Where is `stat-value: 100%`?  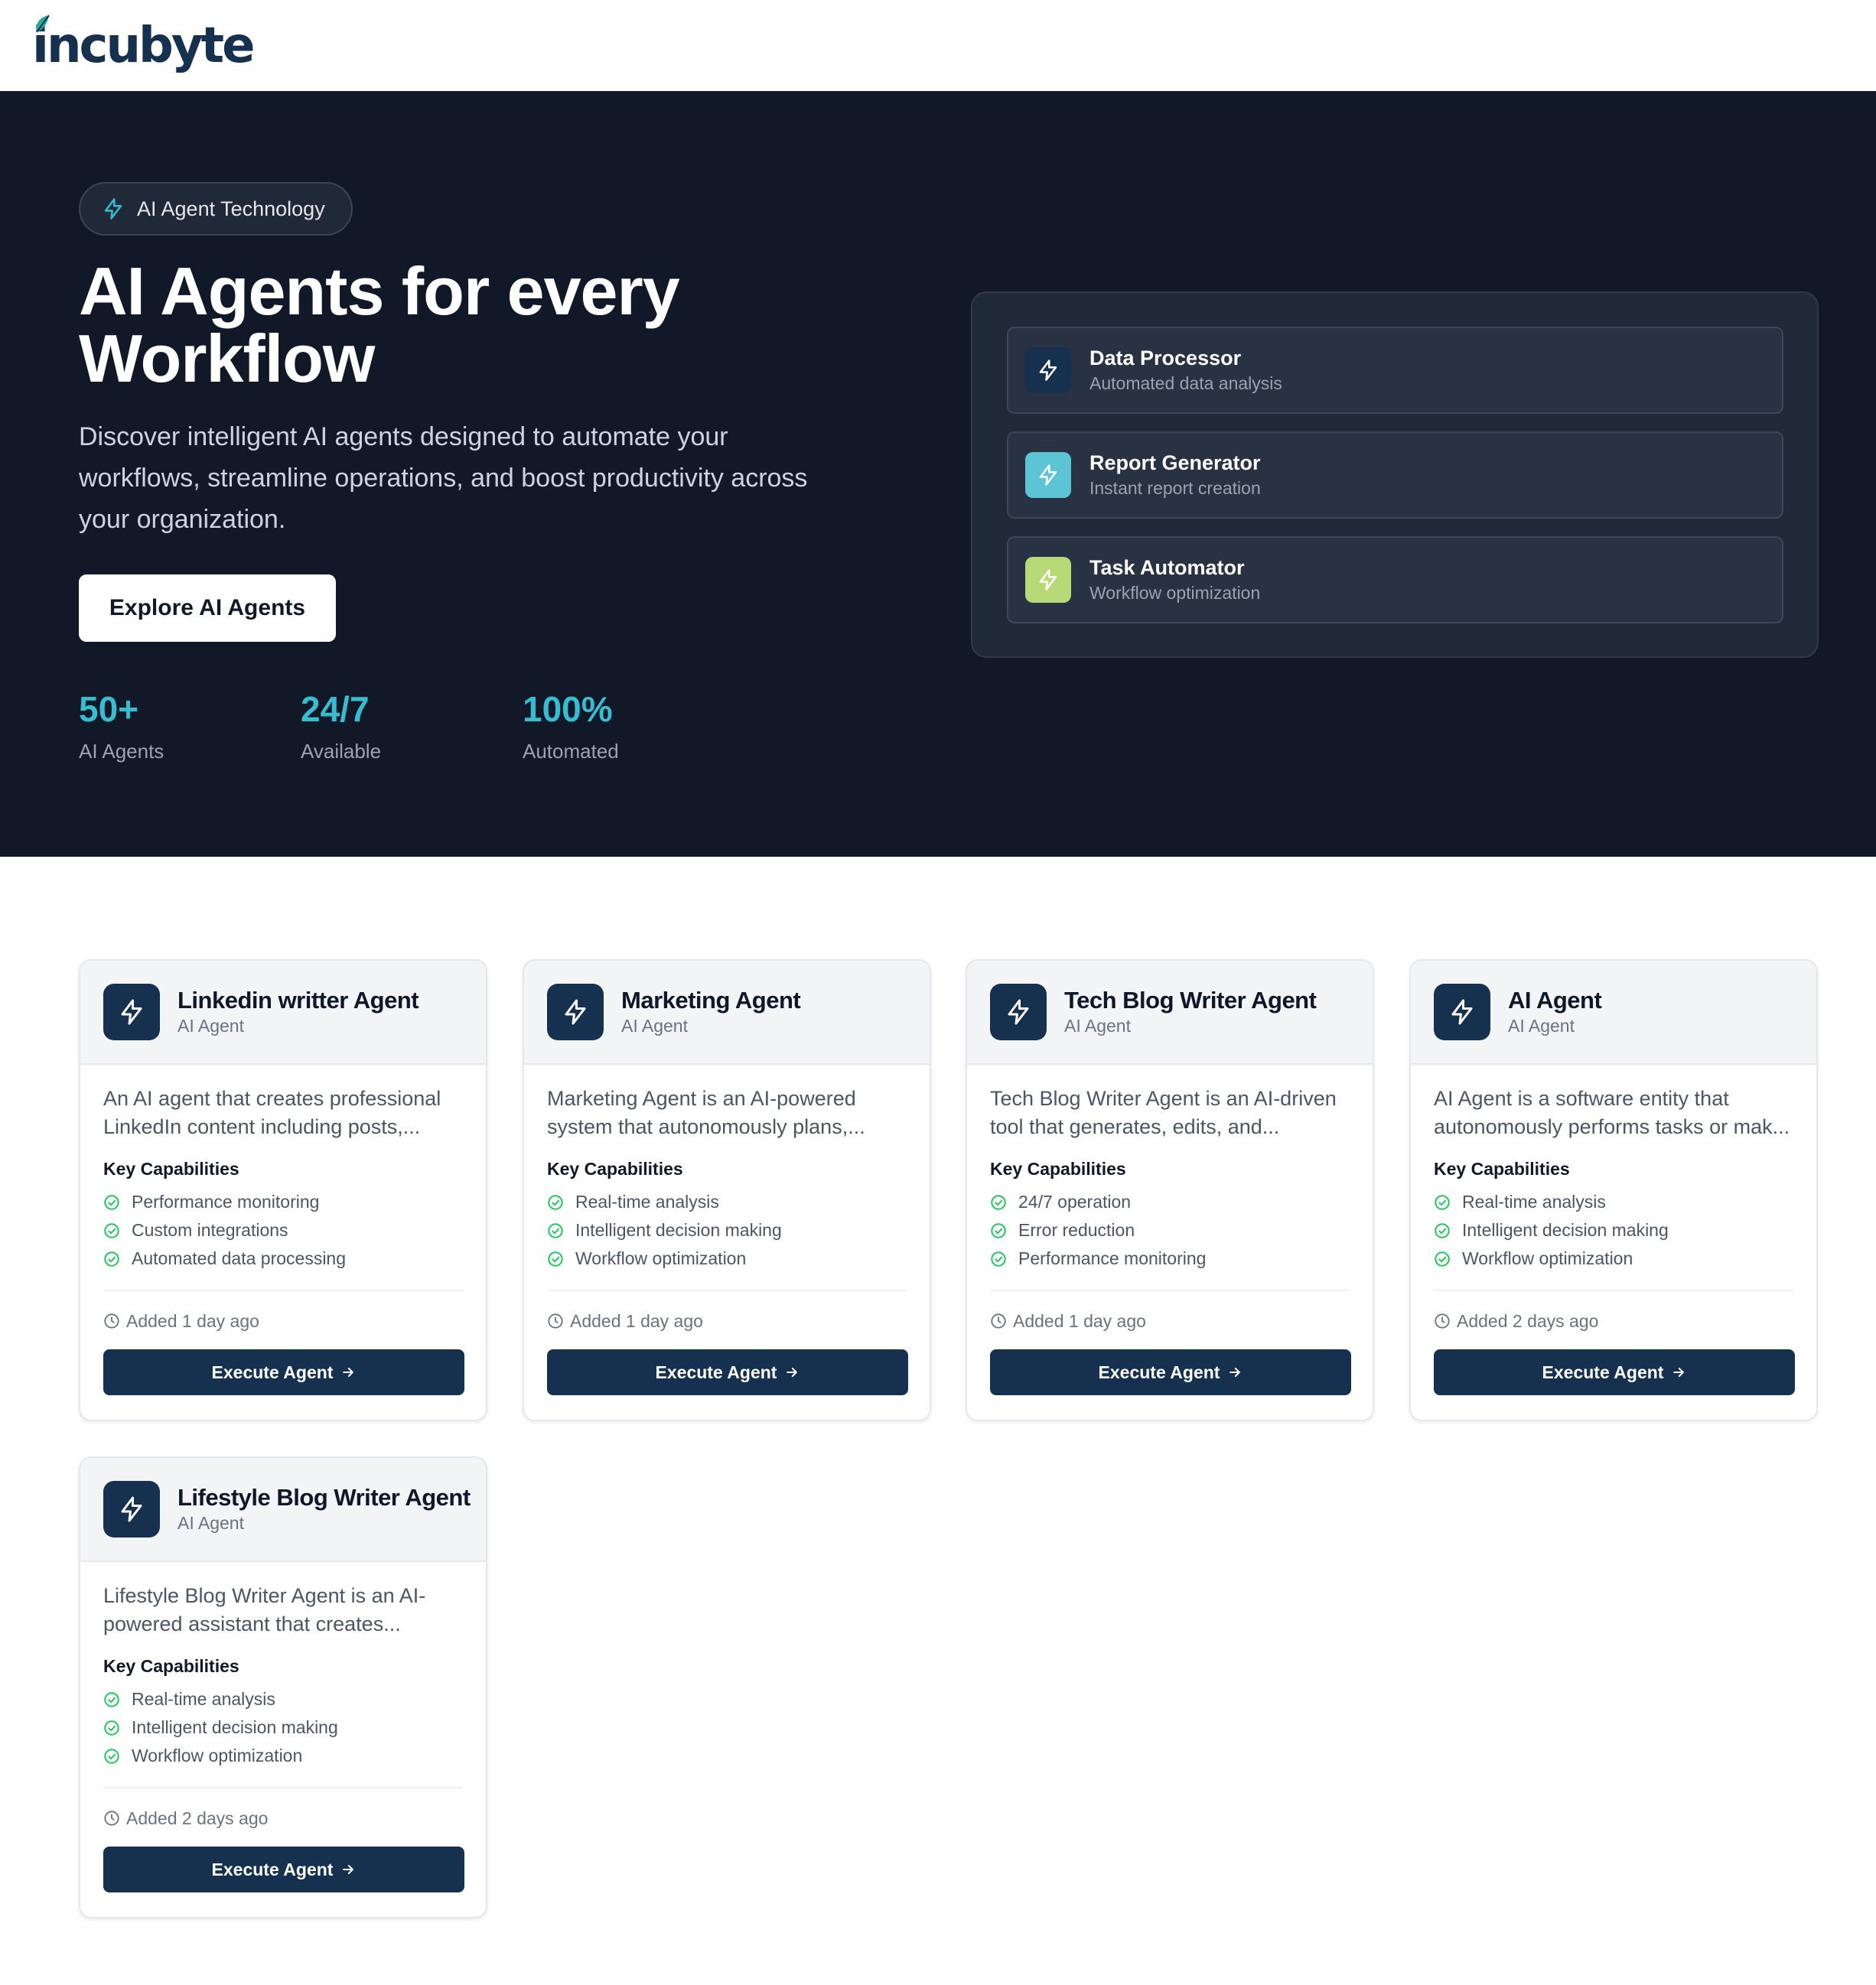 stat-value: 100% is located at coordinates (568, 709).